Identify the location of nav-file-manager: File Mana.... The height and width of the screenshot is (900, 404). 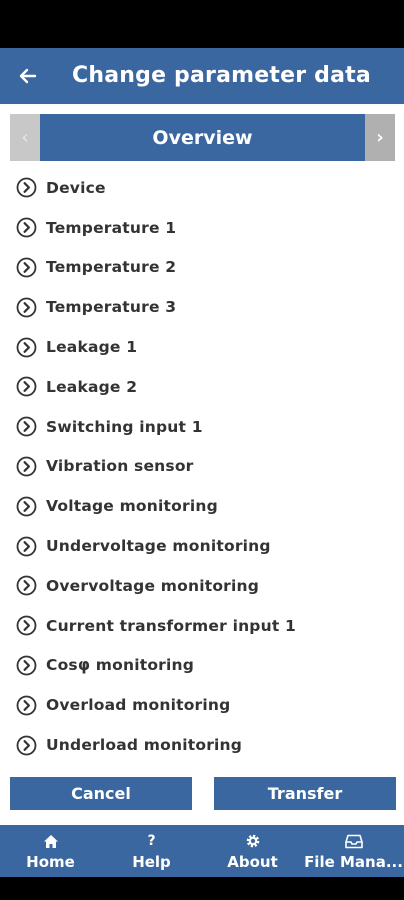
(353, 851).